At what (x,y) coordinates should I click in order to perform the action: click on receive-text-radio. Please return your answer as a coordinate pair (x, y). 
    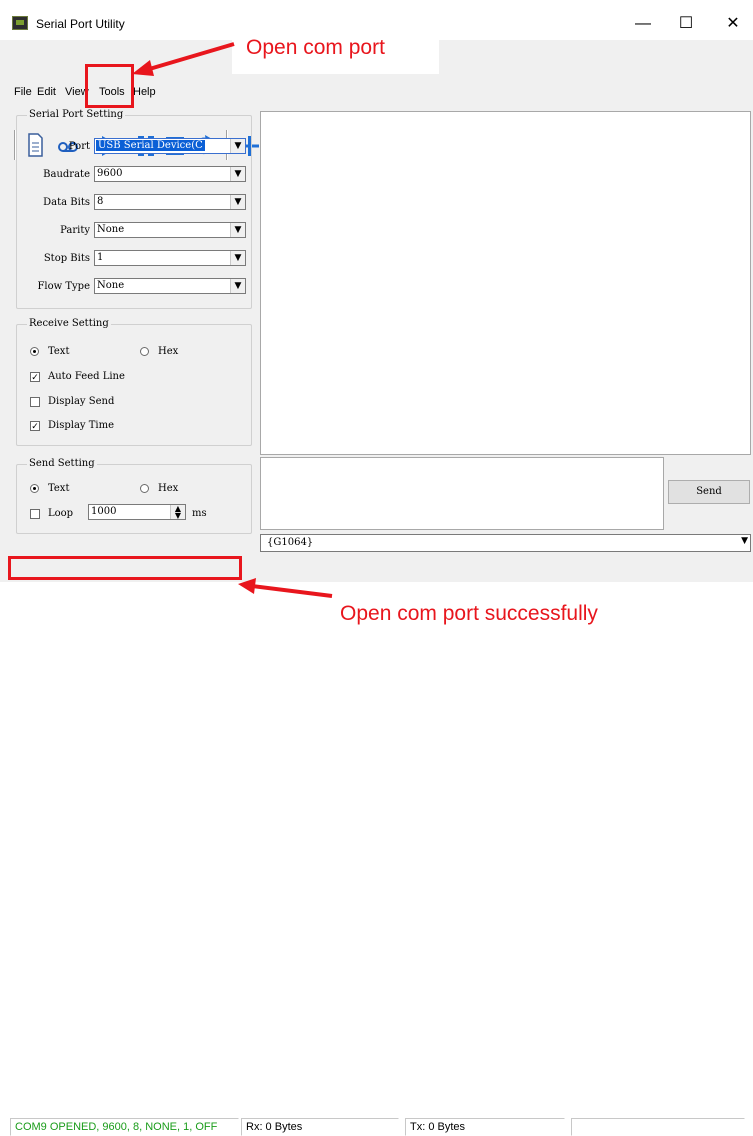
    Looking at the image, I should click on (34, 351).